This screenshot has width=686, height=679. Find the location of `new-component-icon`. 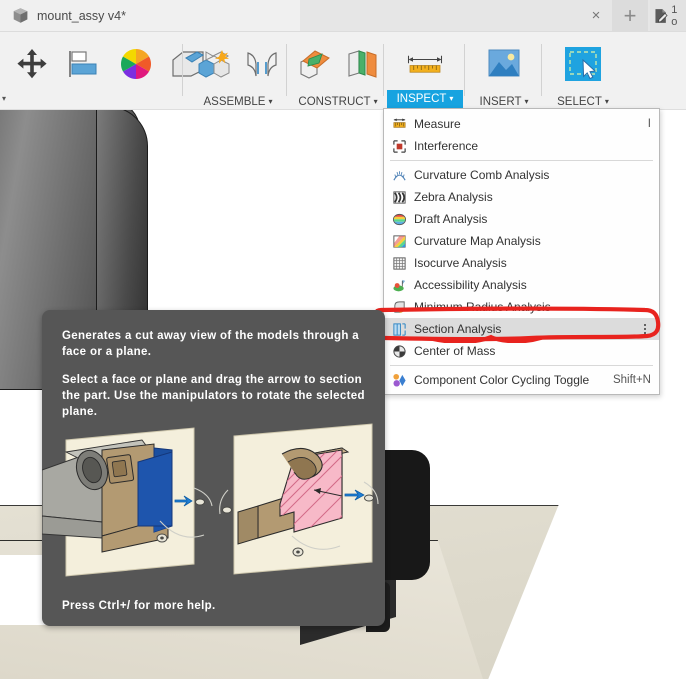

new-component-icon is located at coordinates (214, 64).